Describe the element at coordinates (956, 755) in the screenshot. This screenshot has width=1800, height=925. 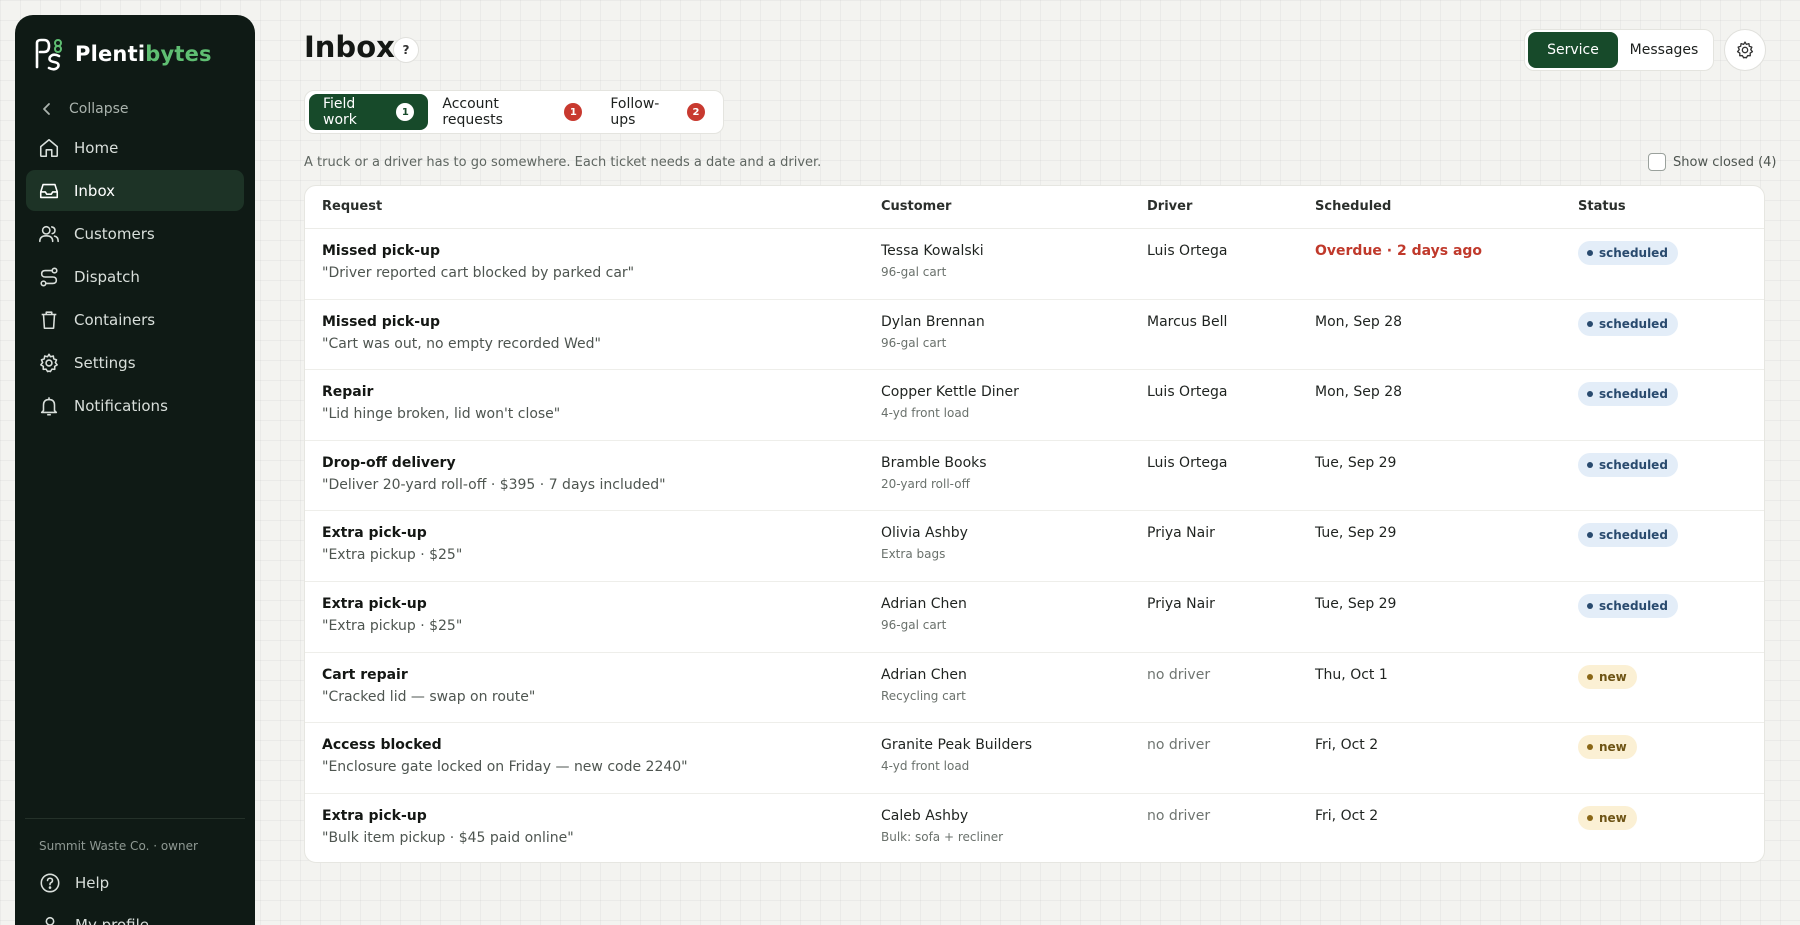
I see `customer-cell: Granite Peak Builders 4-yd front load` at that location.